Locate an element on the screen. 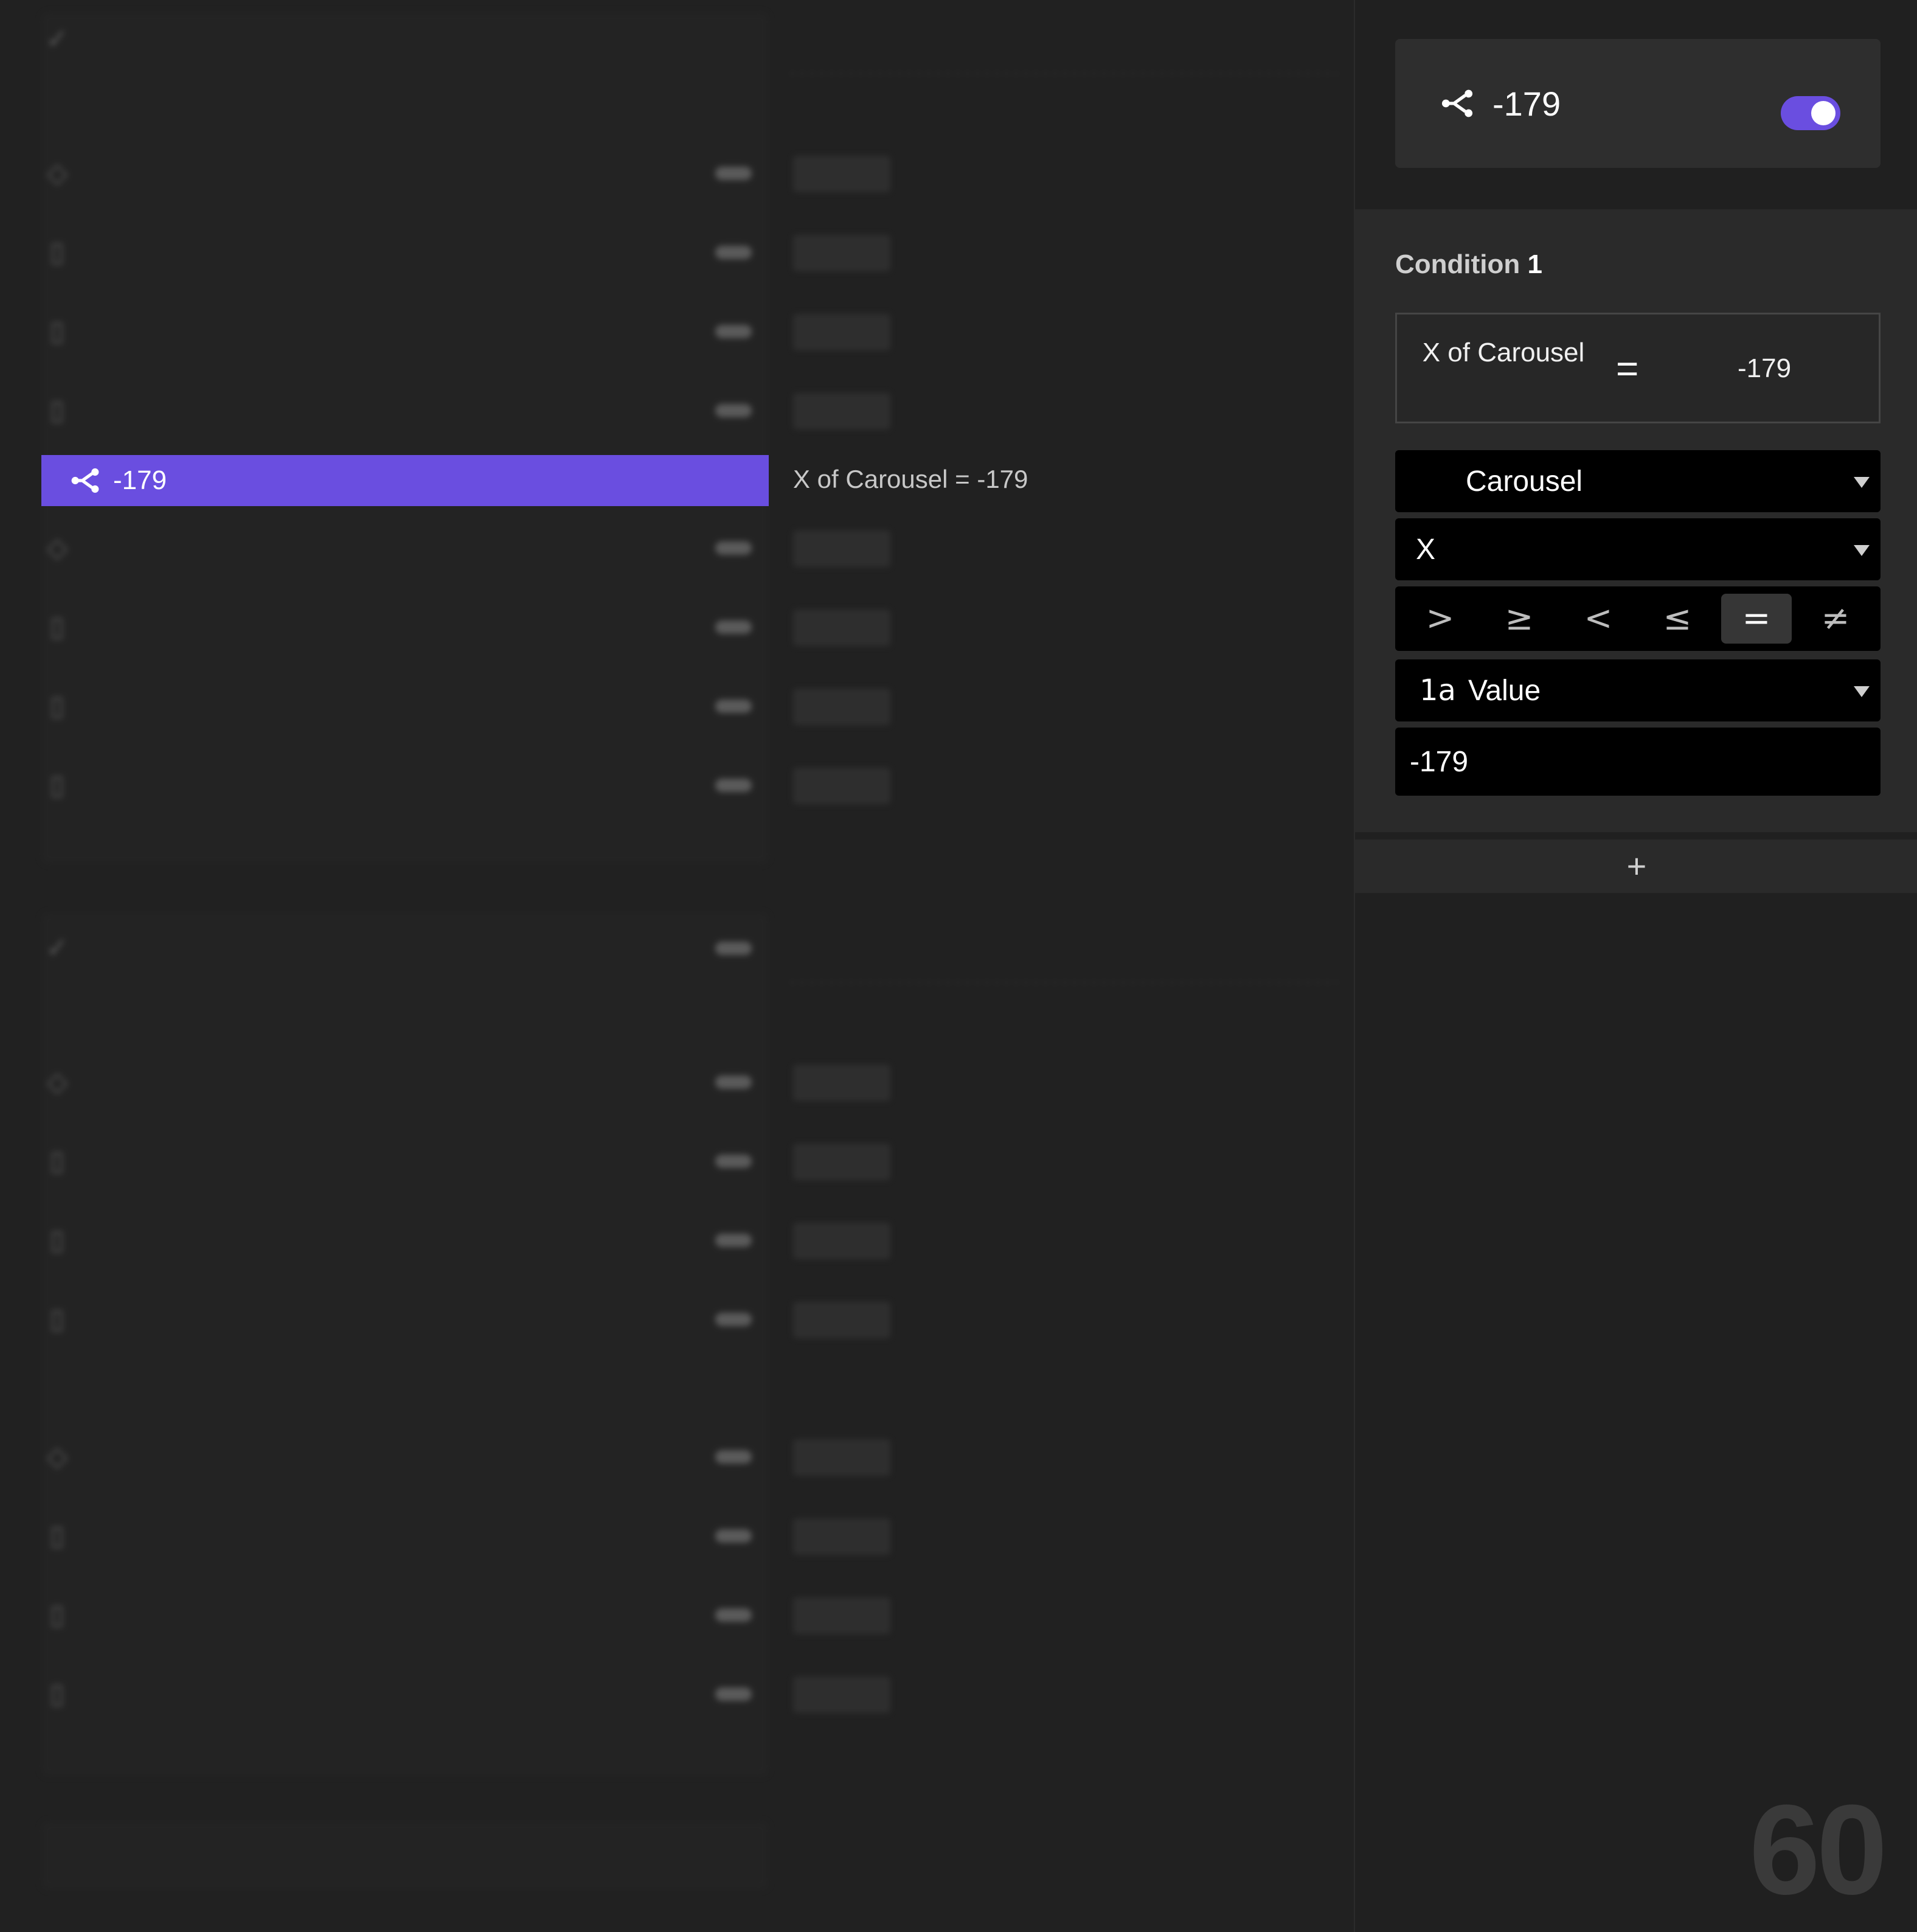 This screenshot has width=1917, height=1932. selected-row-label: -179 is located at coordinates (140, 480).